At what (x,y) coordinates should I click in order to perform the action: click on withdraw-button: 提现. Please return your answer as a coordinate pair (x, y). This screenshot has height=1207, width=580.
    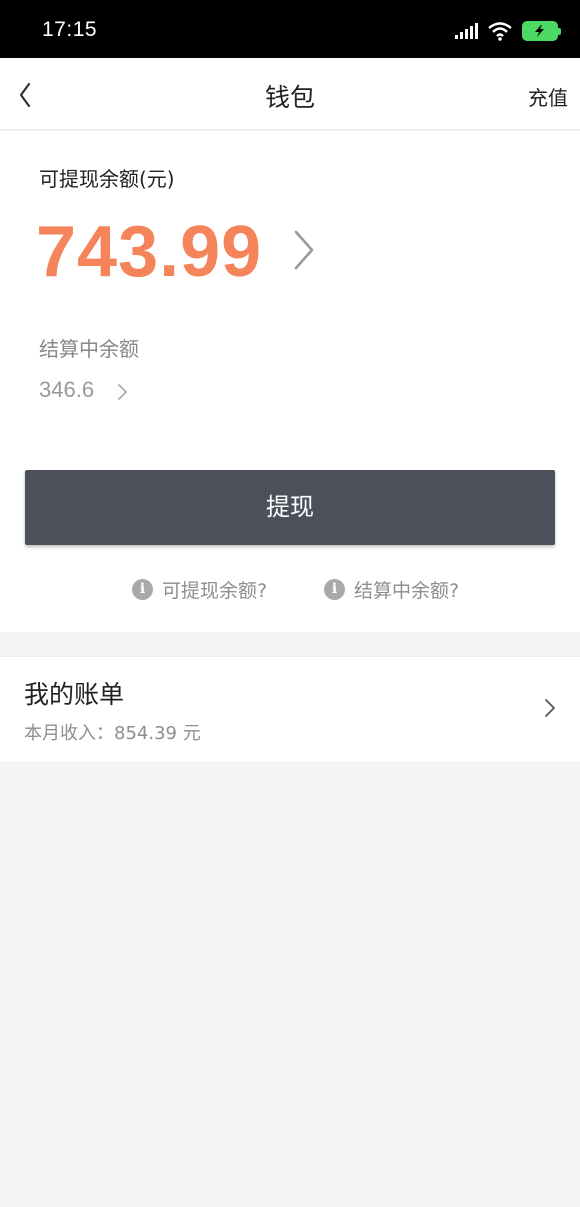
    Looking at the image, I should click on (290, 507).